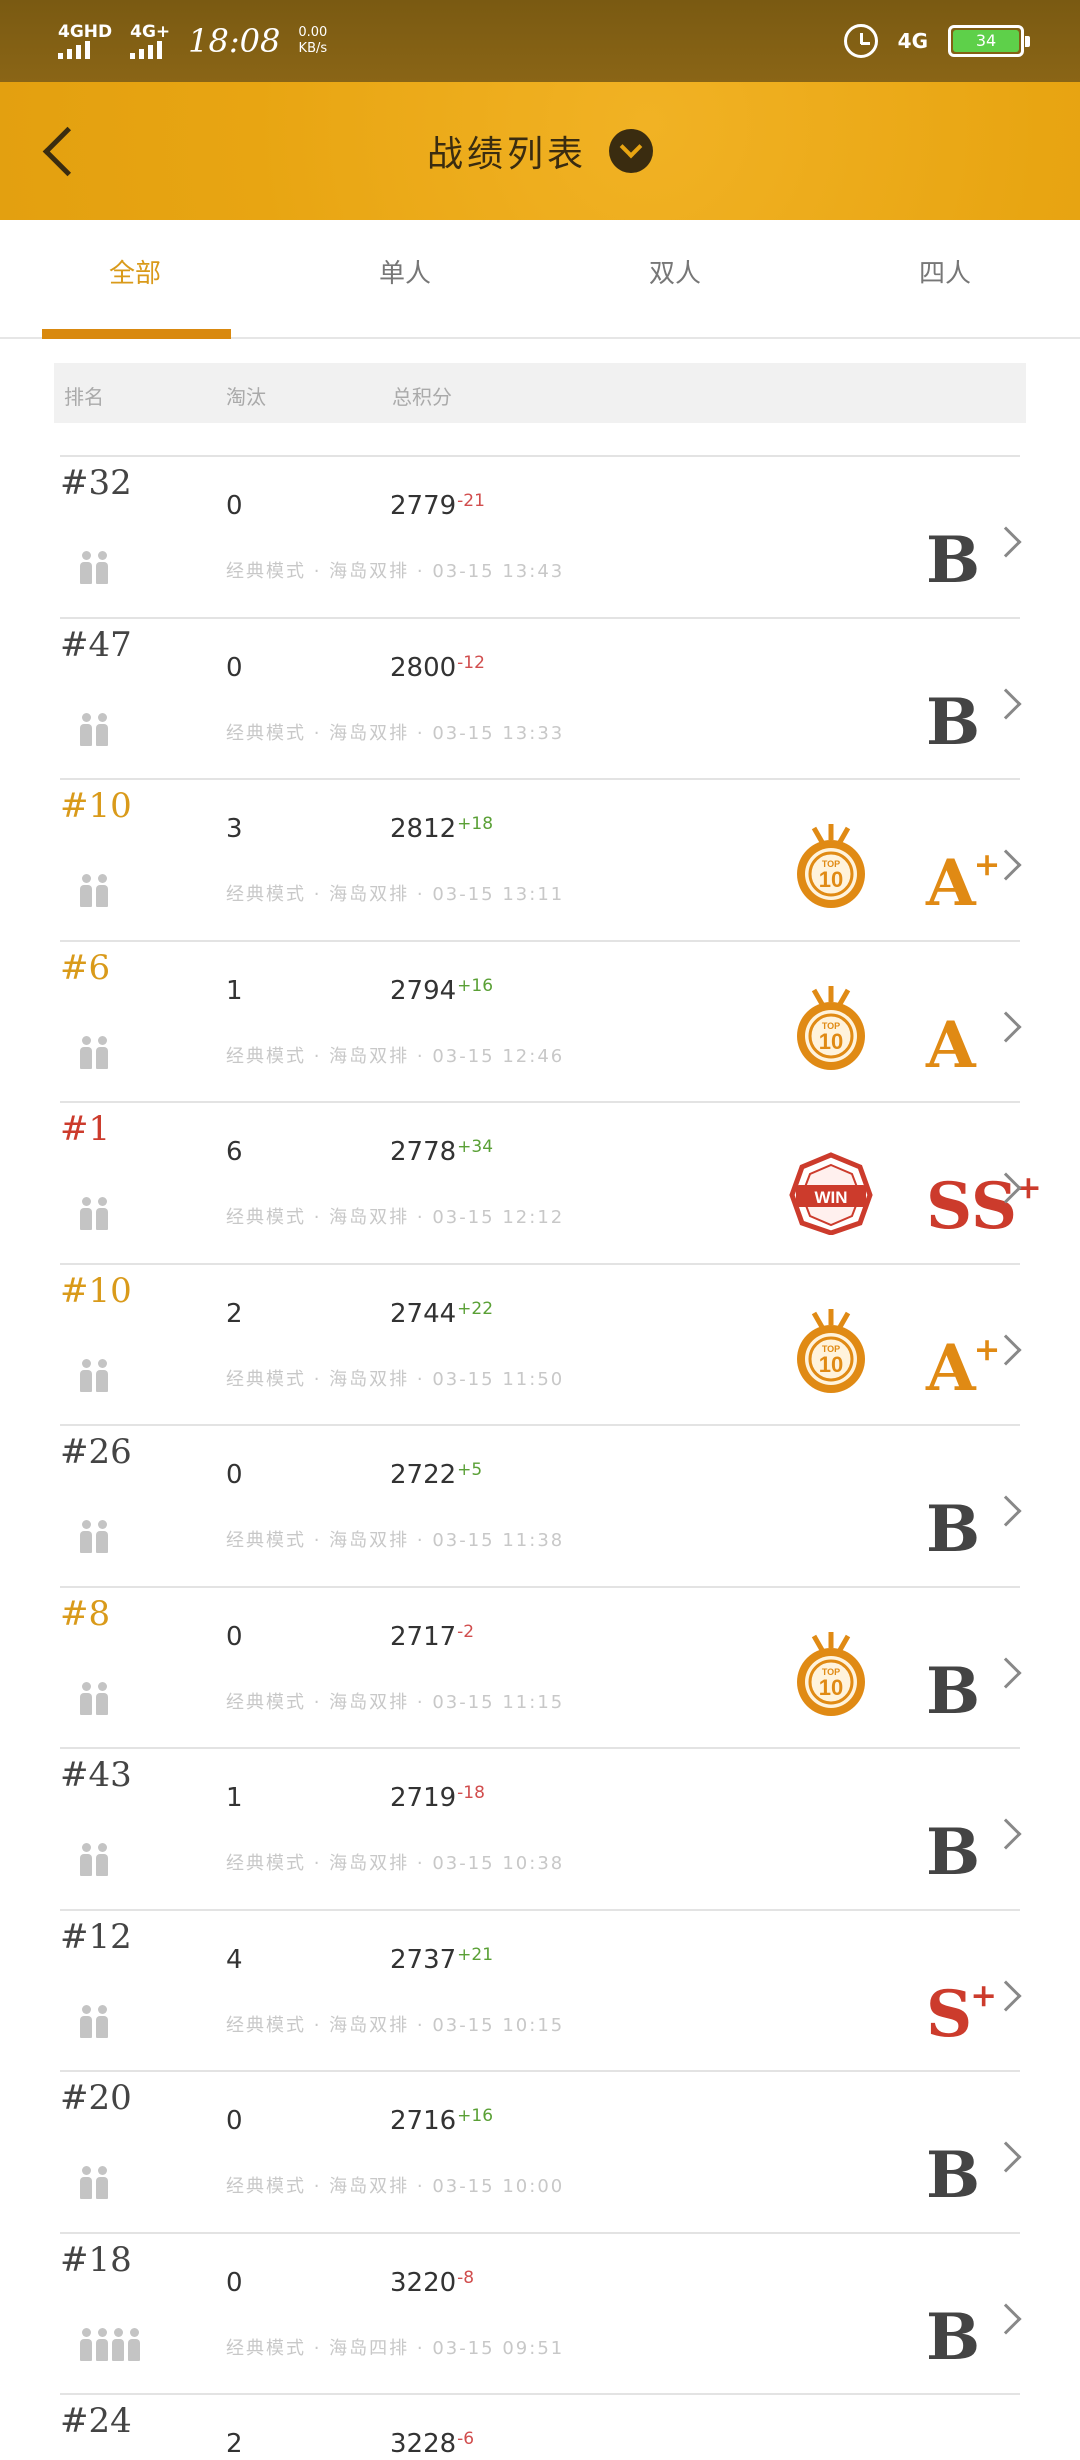 This screenshot has width=1080, height=2460. Describe the element at coordinates (912, 41) in the screenshot. I see `network-type: 4G` at that location.